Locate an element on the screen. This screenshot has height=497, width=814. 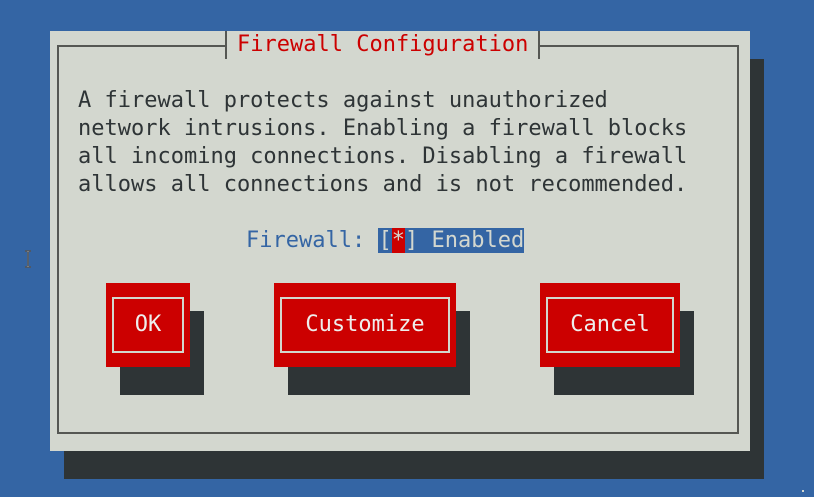
cancel-button-label: Cancel is located at coordinates (610, 324).